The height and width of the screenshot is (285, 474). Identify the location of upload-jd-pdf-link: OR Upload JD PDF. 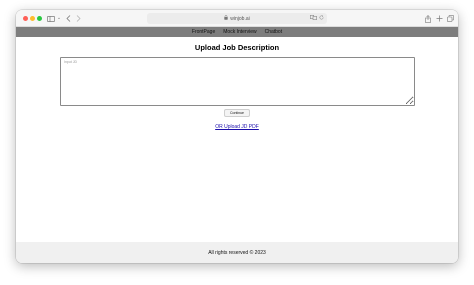
(237, 127).